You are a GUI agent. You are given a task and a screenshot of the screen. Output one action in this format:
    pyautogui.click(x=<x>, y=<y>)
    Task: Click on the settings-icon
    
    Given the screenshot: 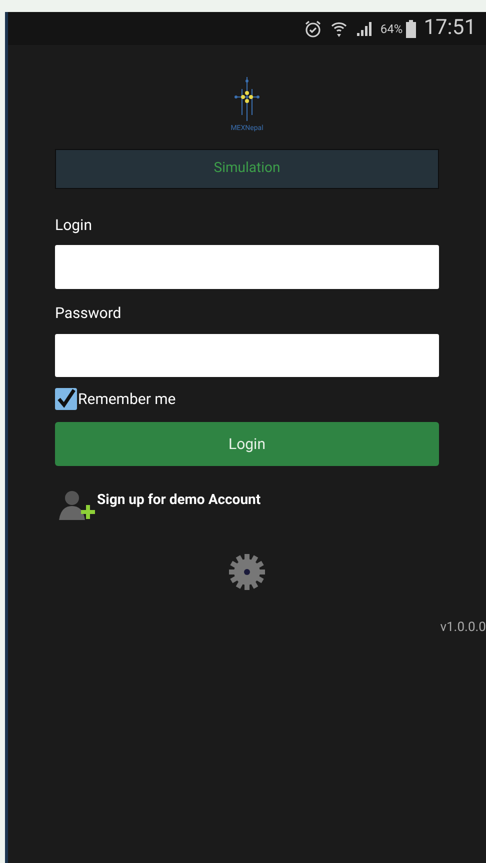 What is the action you would take?
    pyautogui.click(x=247, y=572)
    